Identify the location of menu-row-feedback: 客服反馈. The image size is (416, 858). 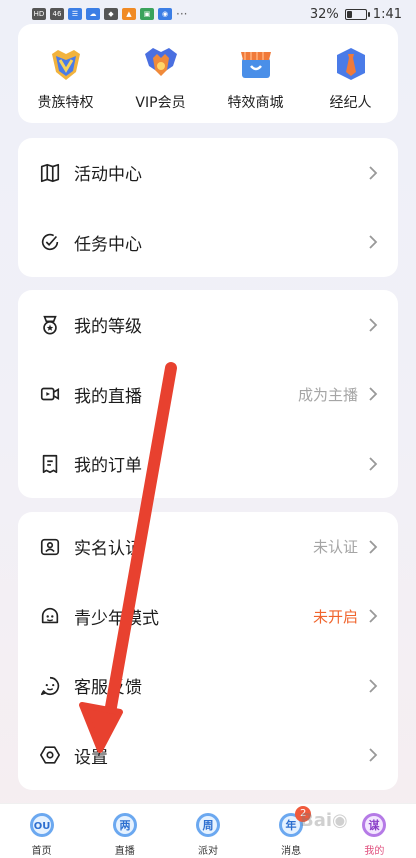
(208, 686).